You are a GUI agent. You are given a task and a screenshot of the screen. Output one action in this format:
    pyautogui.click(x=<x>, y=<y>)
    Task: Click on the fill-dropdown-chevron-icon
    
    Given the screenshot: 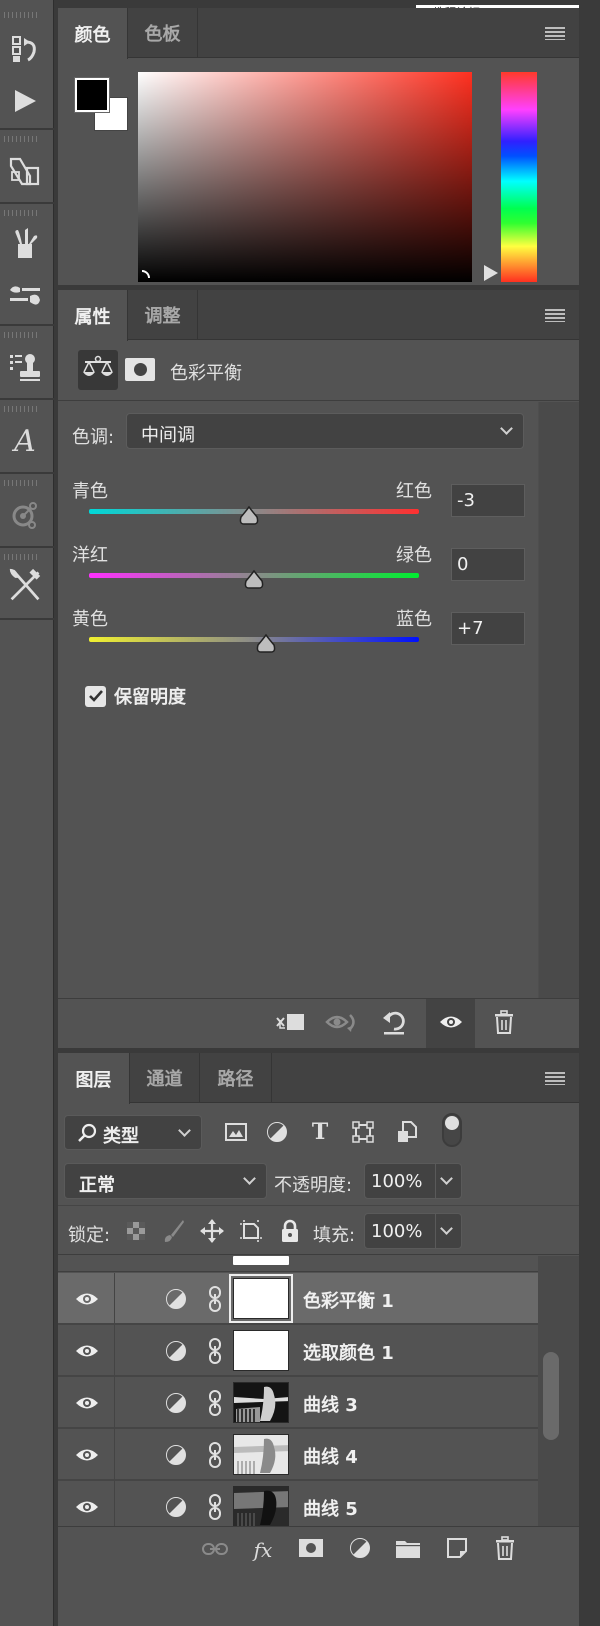 What is the action you would take?
    pyautogui.click(x=446, y=1228)
    